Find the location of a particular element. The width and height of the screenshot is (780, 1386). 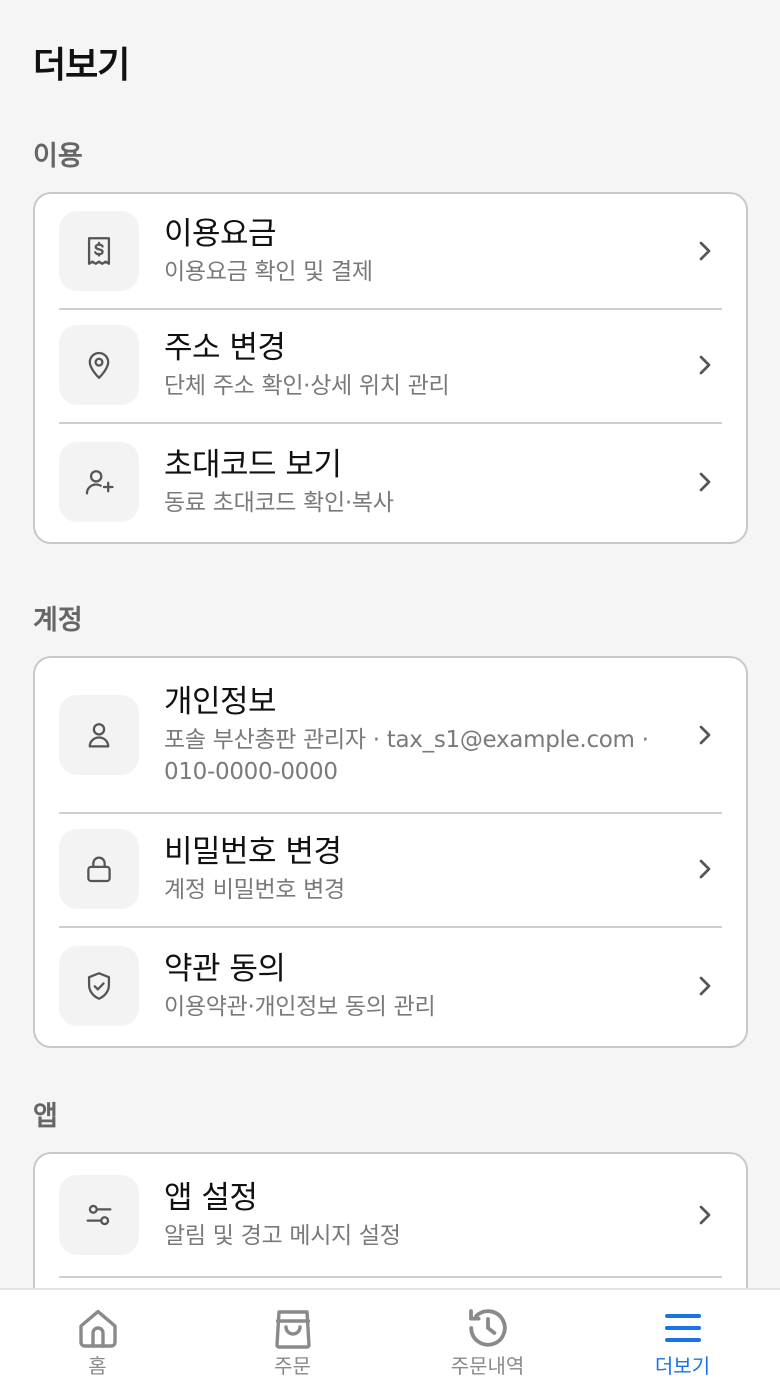

sliders-icon is located at coordinates (99, 1215).